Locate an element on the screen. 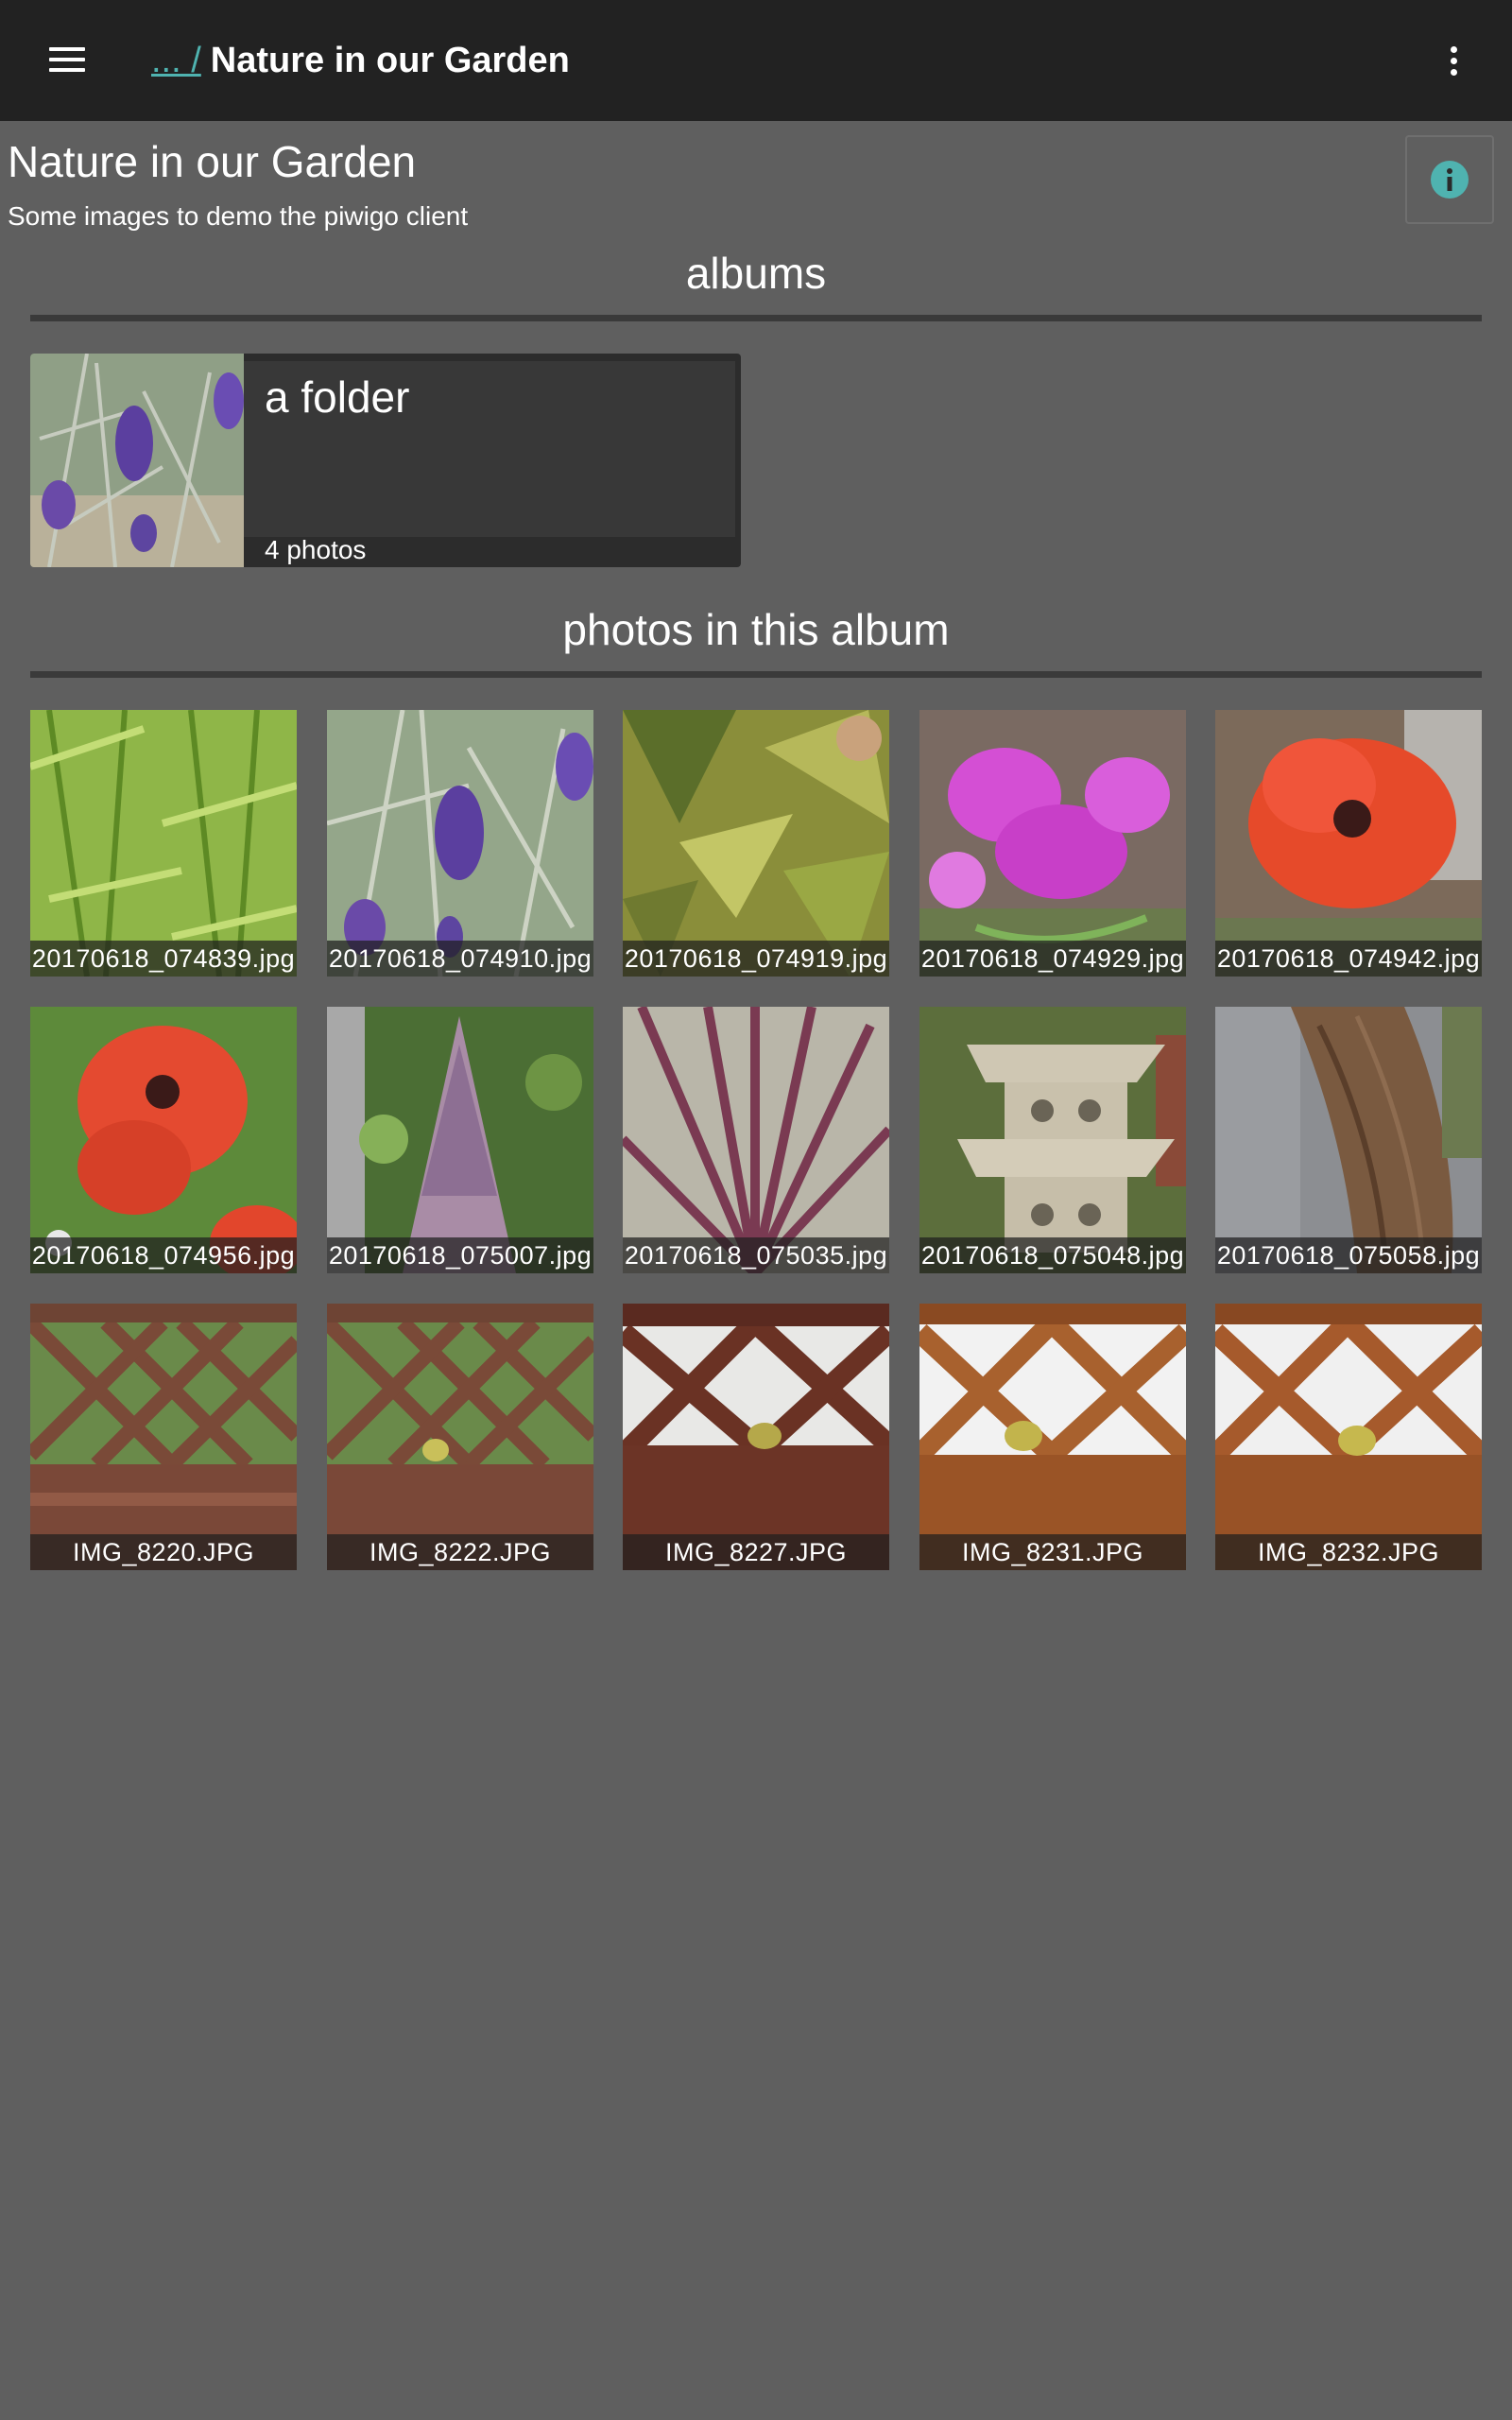 This screenshot has height=2420, width=1512. photo-tile: 20170618_074942.jpg is located at coordinates (1348, 843).